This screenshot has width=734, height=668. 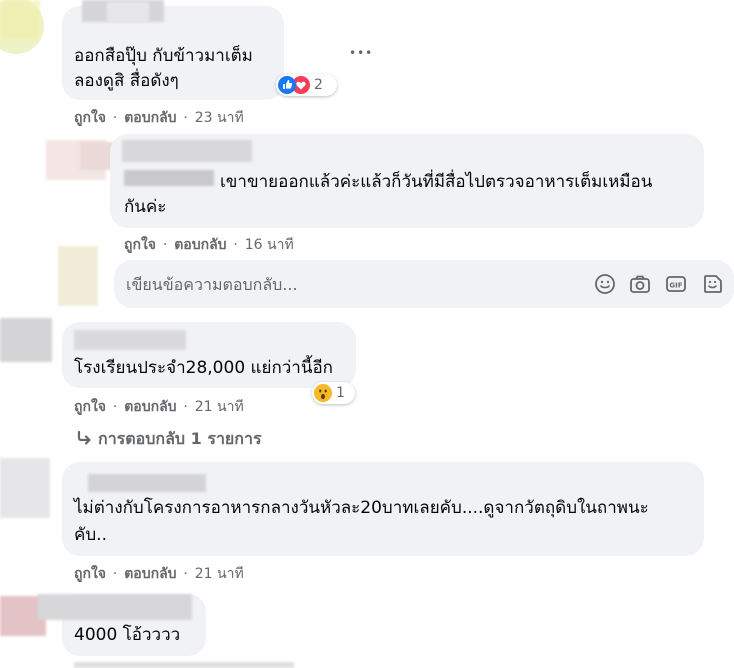 I want to click on reaction-count: 1, so click(x=340, y=393).